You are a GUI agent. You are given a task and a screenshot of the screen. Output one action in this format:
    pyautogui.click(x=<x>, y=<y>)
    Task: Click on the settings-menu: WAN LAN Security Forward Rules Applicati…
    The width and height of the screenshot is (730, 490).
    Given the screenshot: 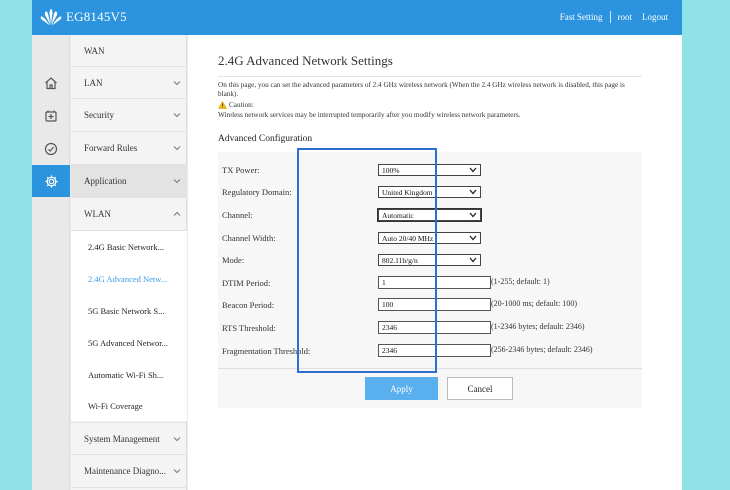 What is the action you would take?
    pyautogui.click(x=129, y=262)
    